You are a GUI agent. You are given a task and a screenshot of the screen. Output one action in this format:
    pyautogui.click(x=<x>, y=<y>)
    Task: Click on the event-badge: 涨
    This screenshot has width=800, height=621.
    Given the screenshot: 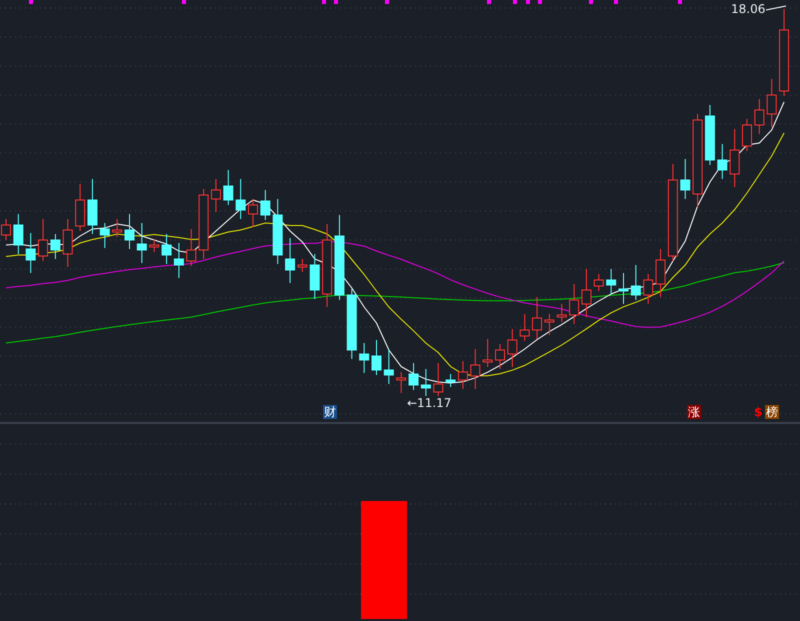 What is the action you would take?
    pyautogui.click(x=694, y=412)
    